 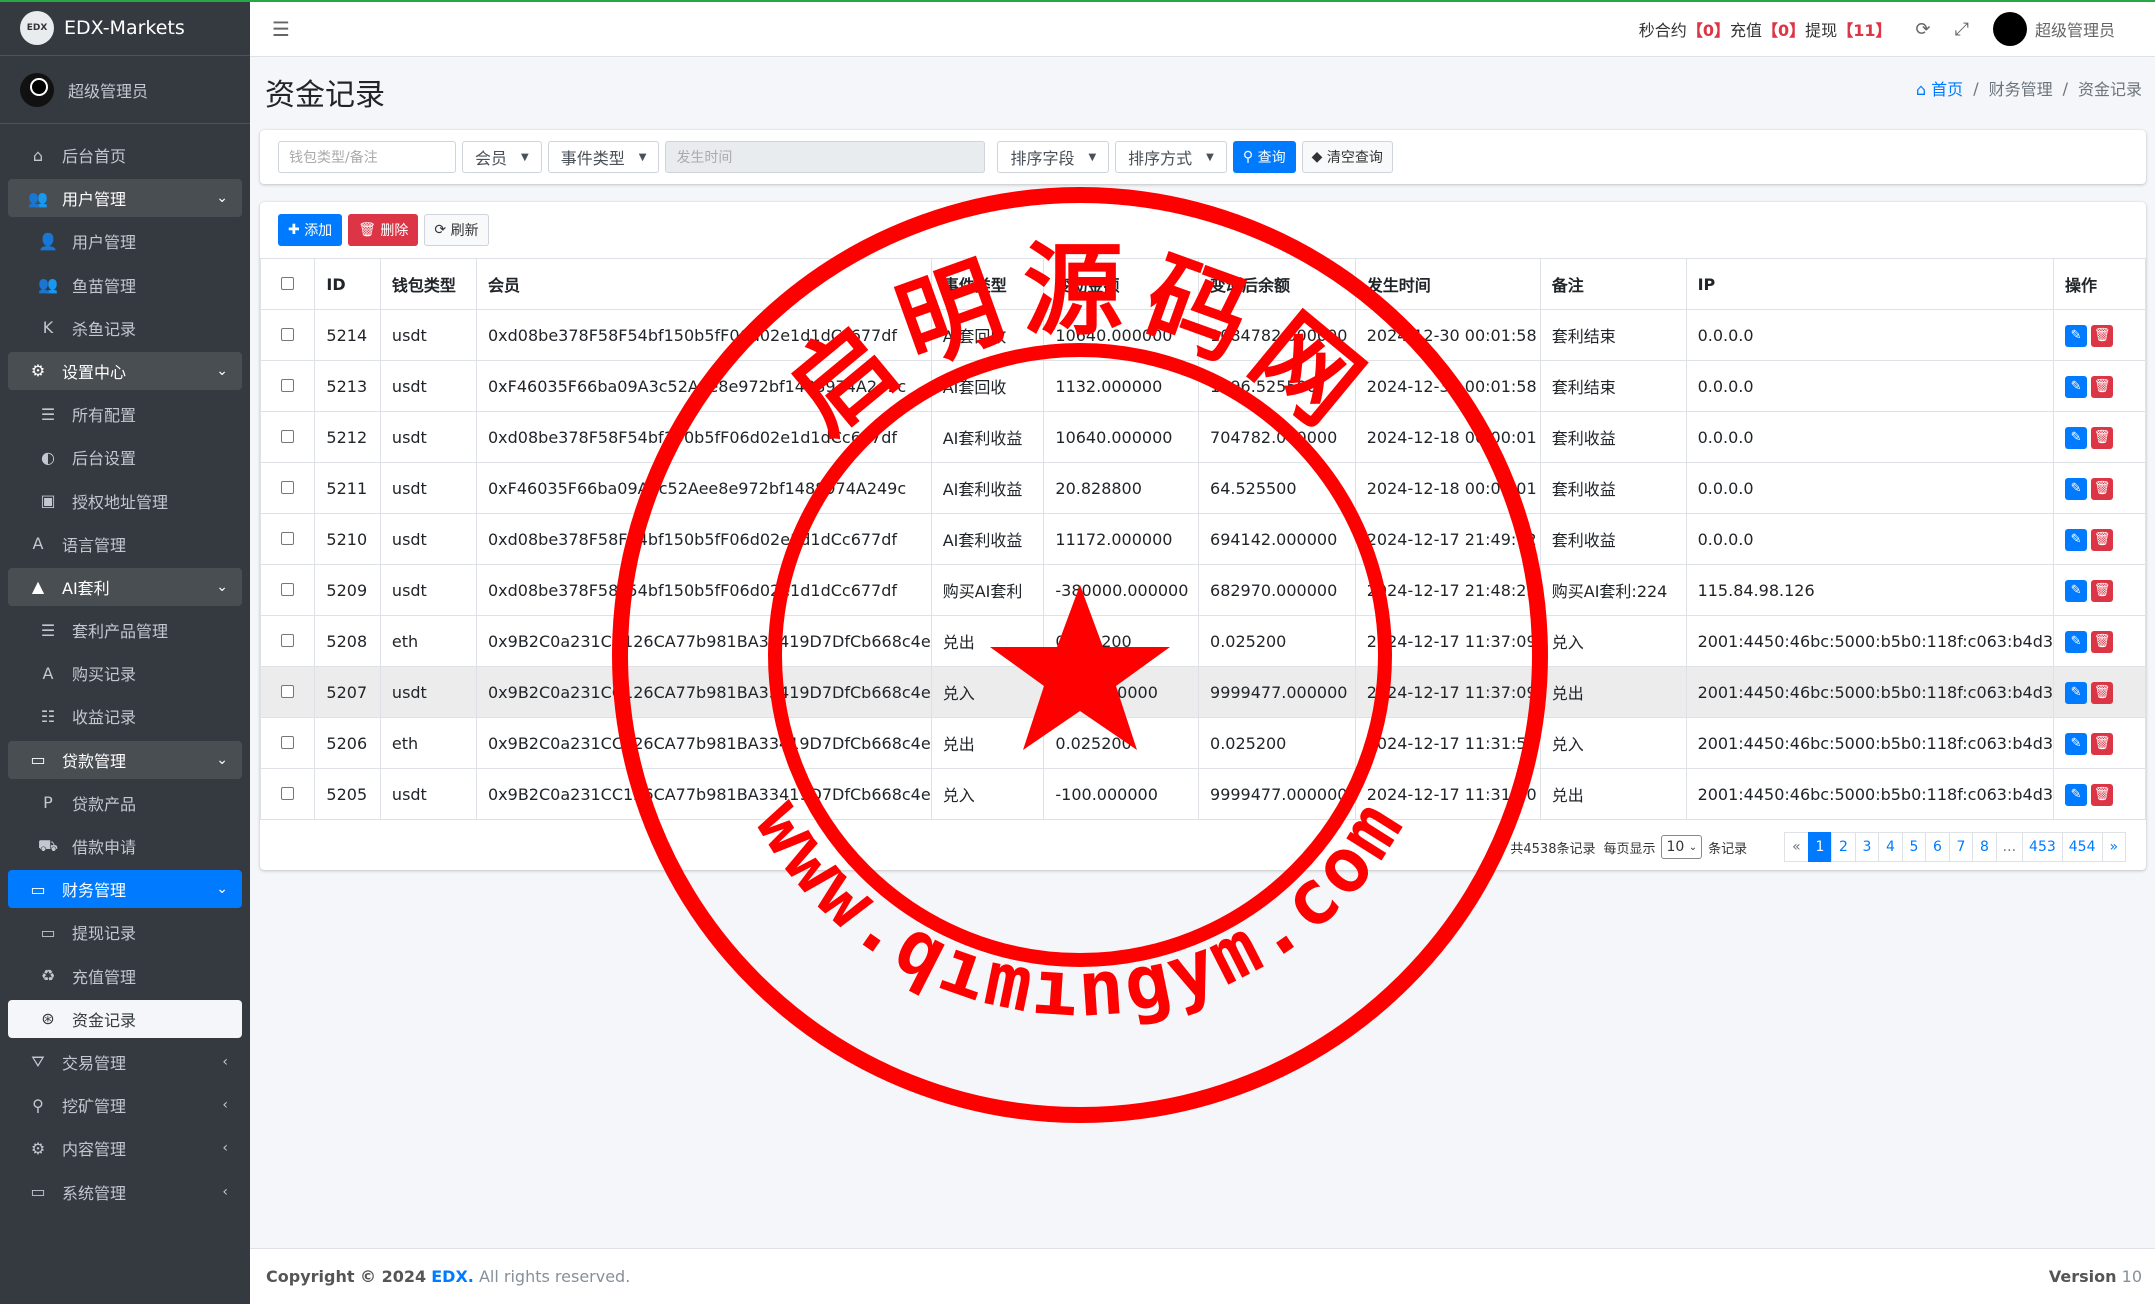 I want to click on sidebar-item-17: ▭ 财务管理 ⌄, so click(x=125, y=889).